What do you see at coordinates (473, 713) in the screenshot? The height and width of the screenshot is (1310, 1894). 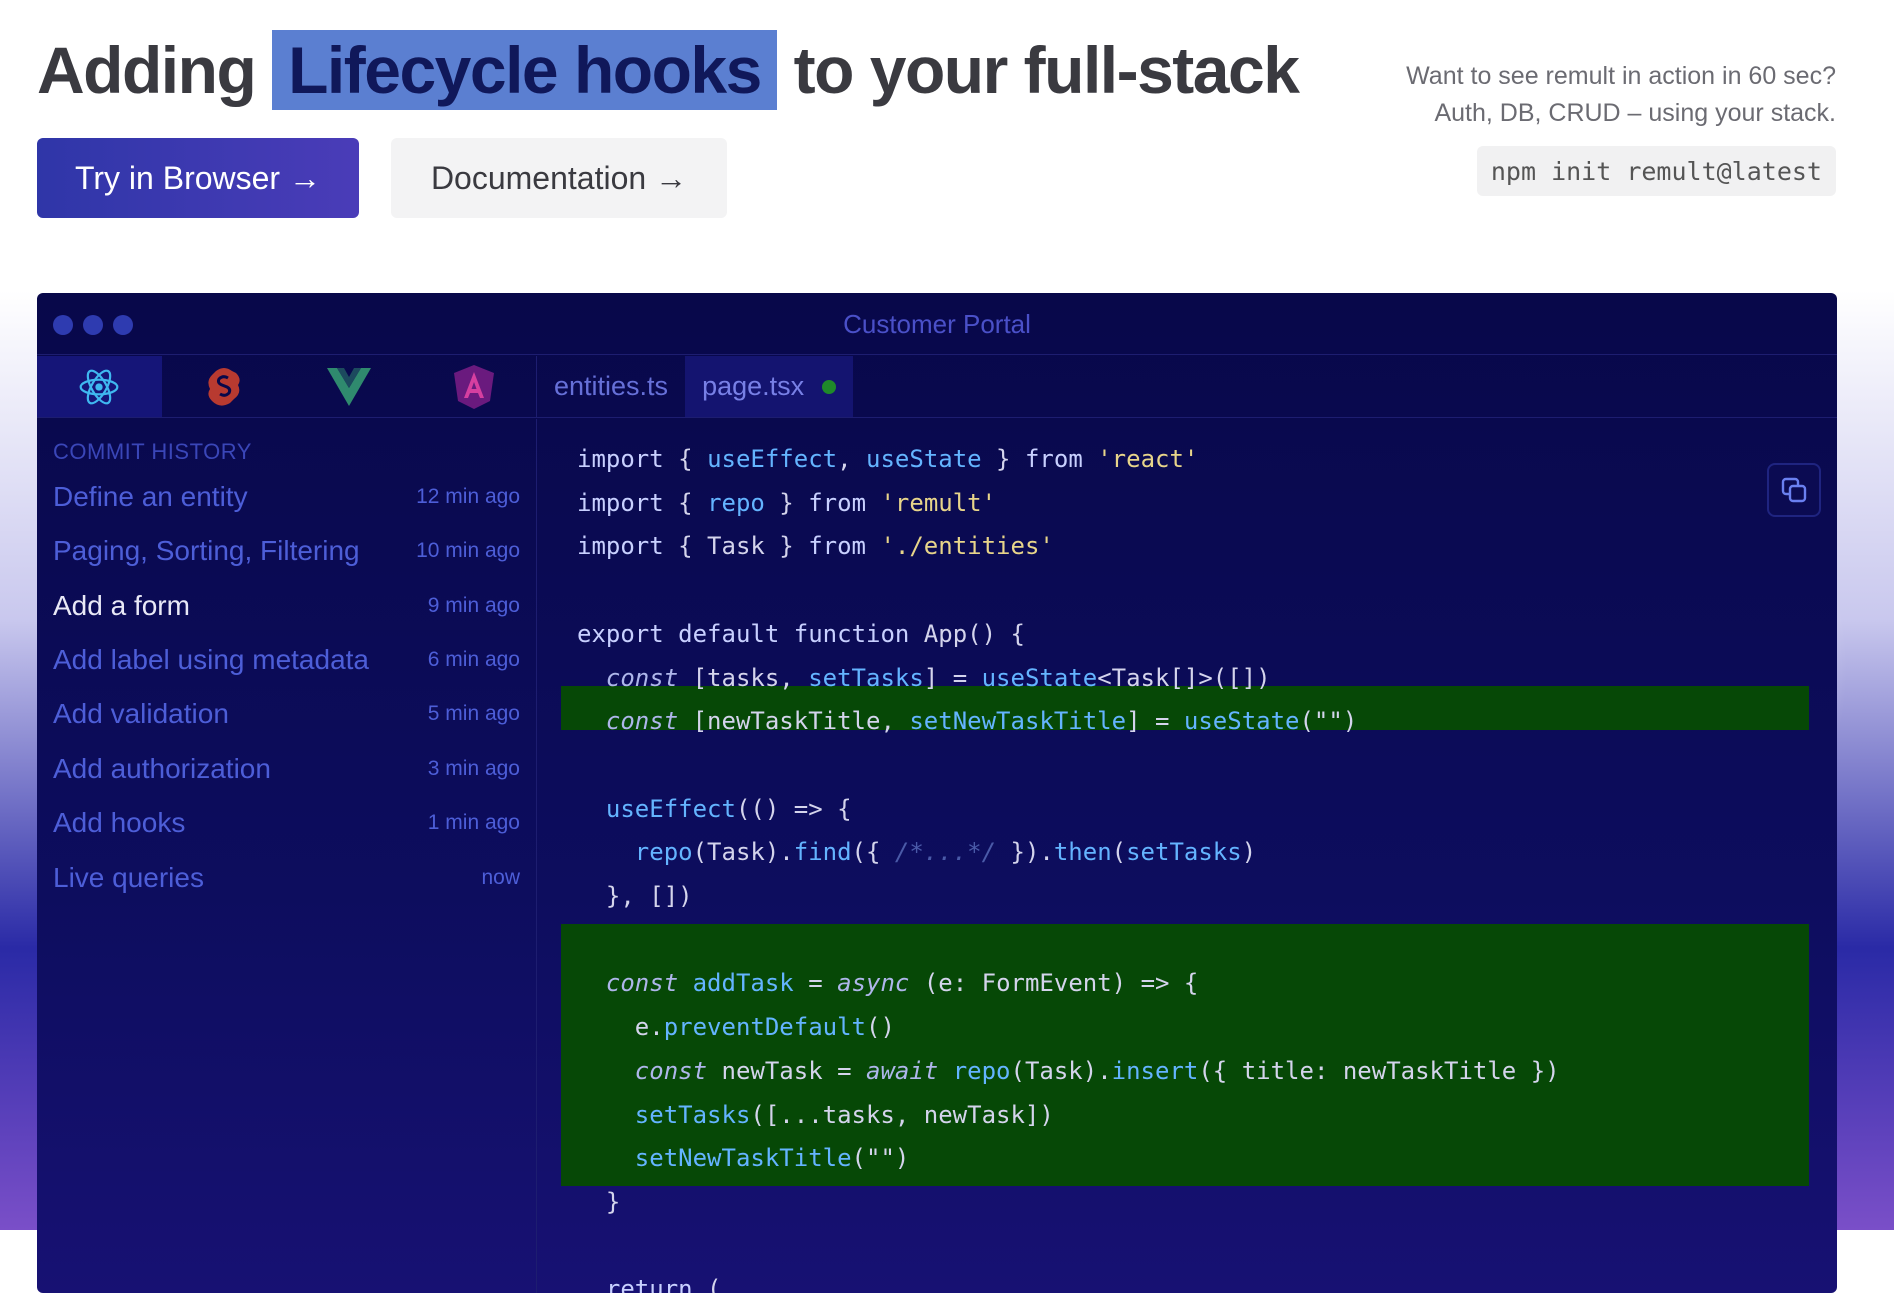 I see `commit-time: 5 min ago` at bounding box center [473, 713].